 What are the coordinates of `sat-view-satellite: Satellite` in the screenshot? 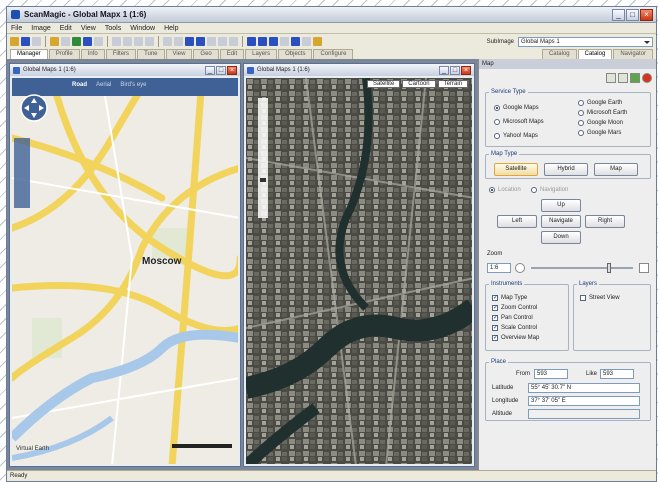 It's located at (383, 84).